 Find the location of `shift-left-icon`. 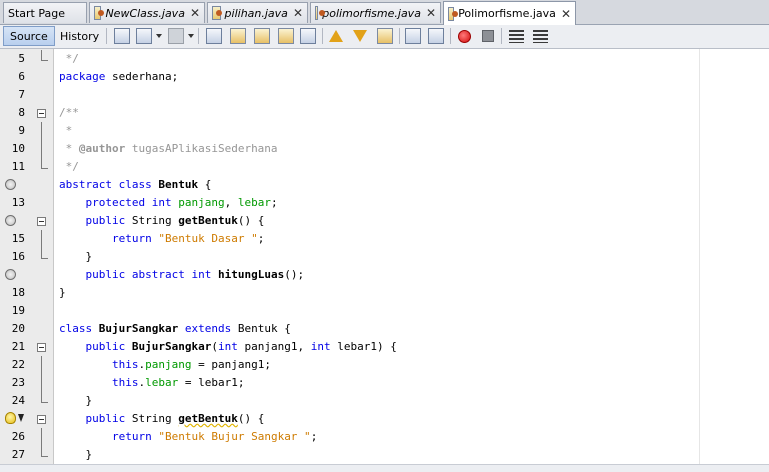

shift-left-icon is located at coordinates (413, 36).